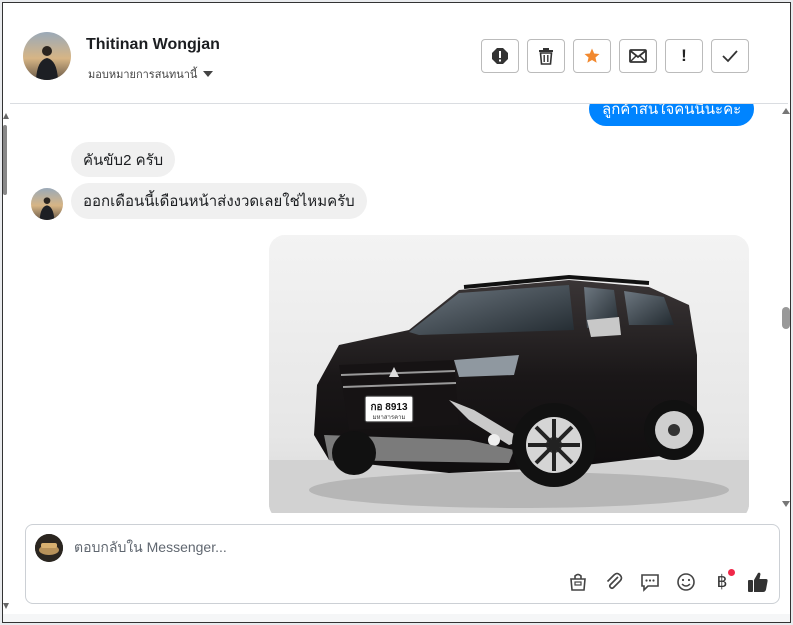 This screenshot has height=625, width=793. I want to click on contact-avatar, so click(47, 56).